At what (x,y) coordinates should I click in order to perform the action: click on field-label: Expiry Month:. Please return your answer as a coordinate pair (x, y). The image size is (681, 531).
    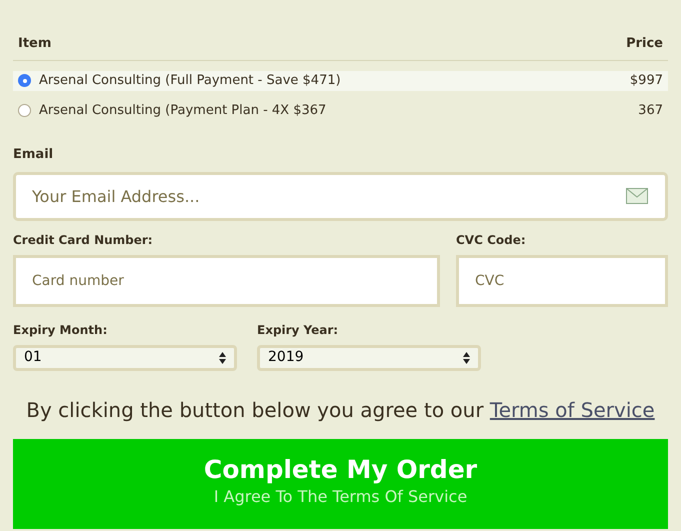
    Looking at the image, I should click on (60, 330).